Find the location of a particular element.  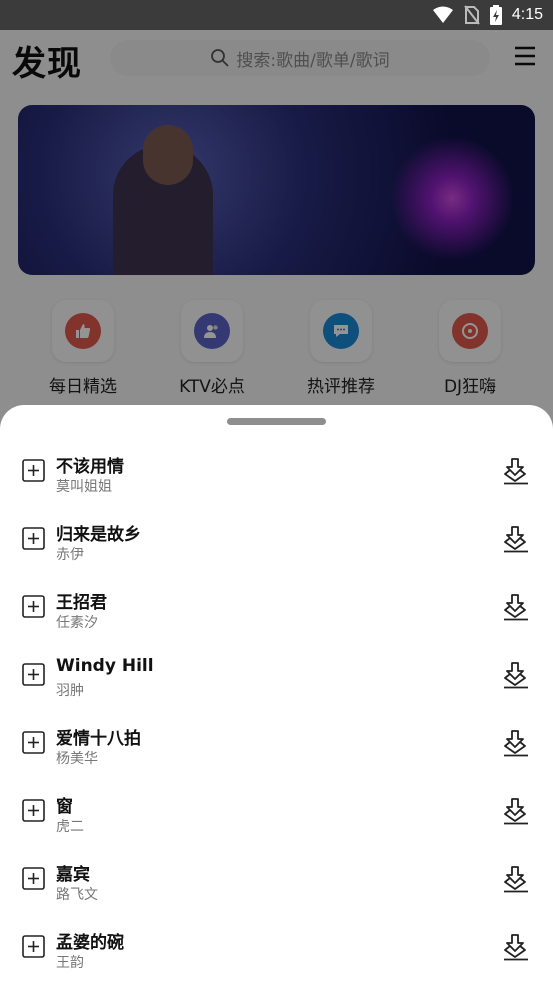

song-row: 嘉宾 路飞文 is located at coordinates (276, 883).